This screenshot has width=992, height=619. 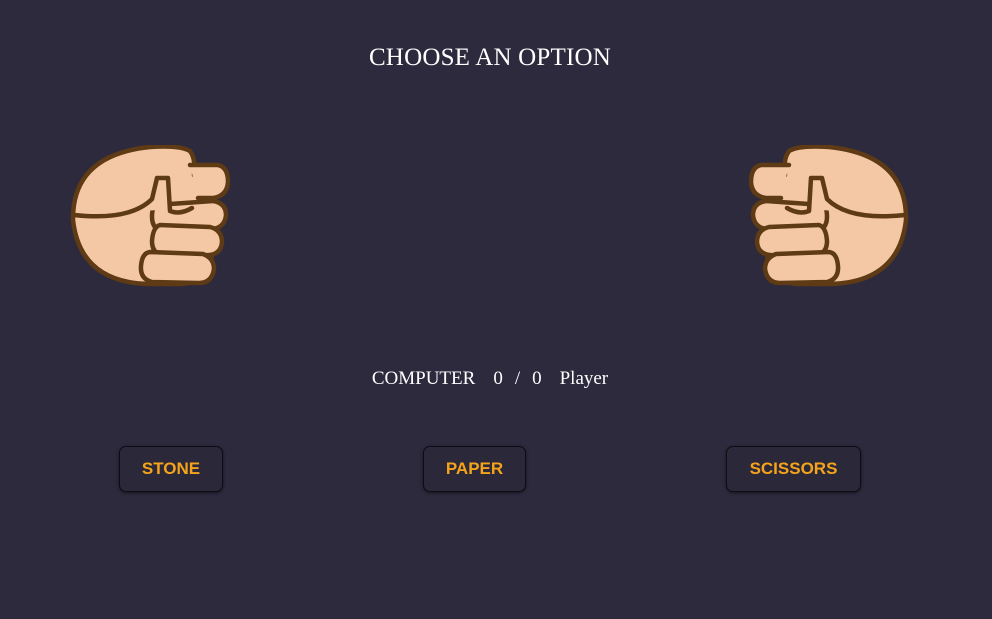 I want to click on player-score: 0, so click(x=537, y=378).